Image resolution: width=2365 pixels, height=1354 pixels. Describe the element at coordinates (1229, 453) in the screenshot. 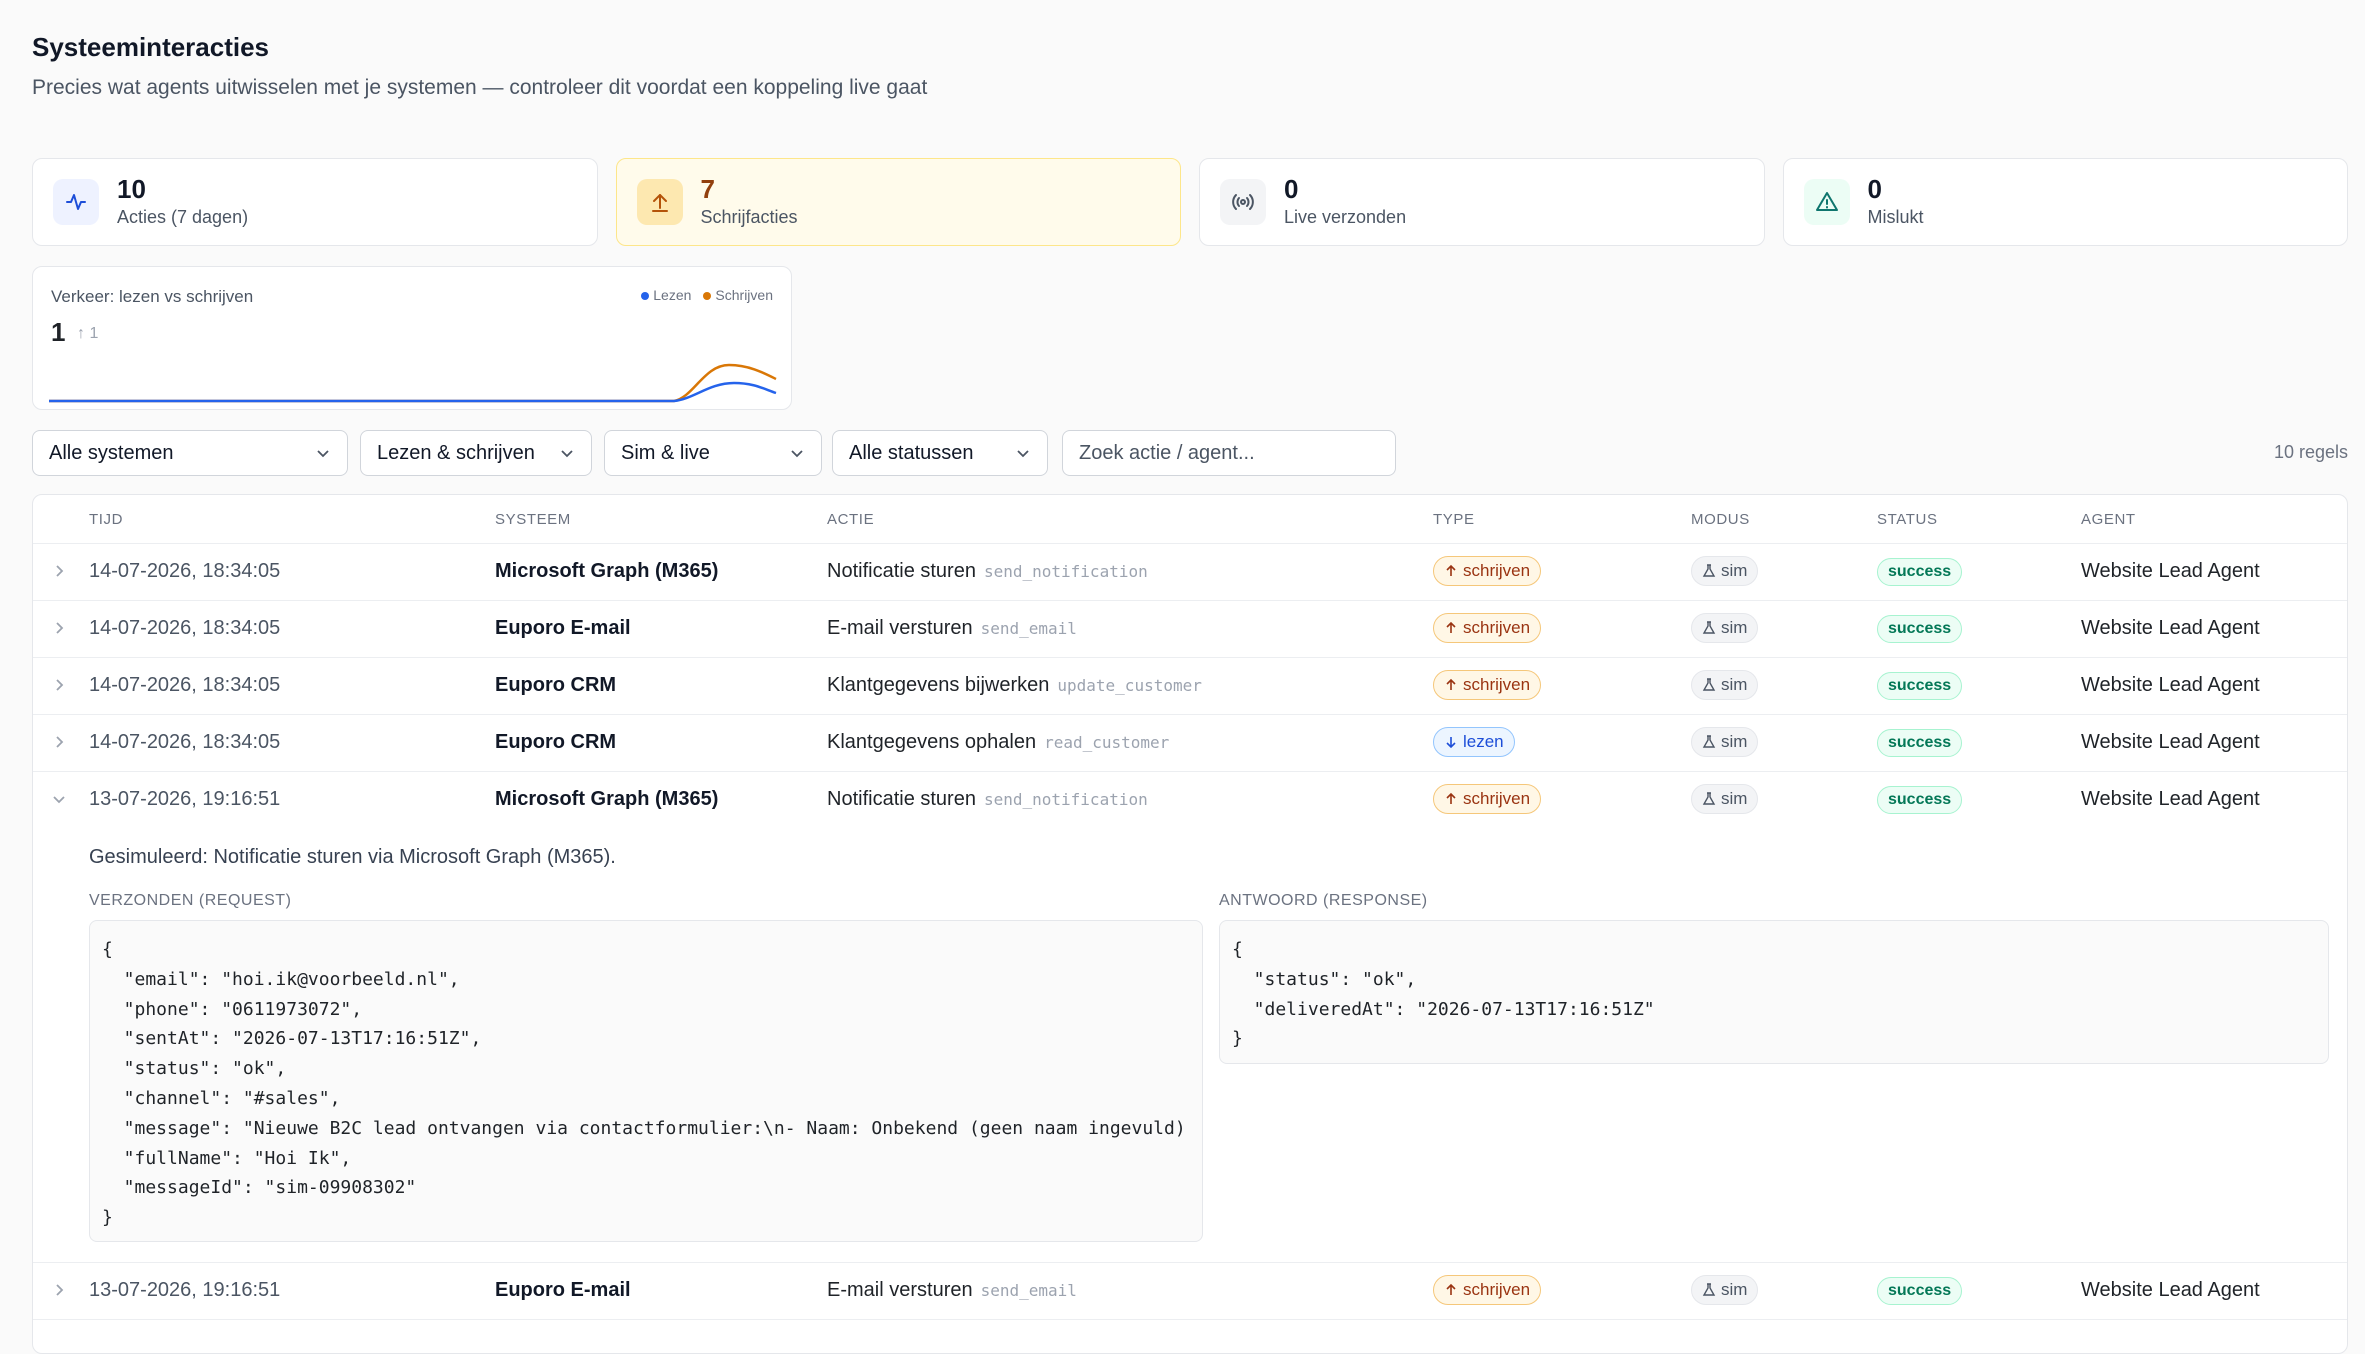

I see `search-input` at that location.